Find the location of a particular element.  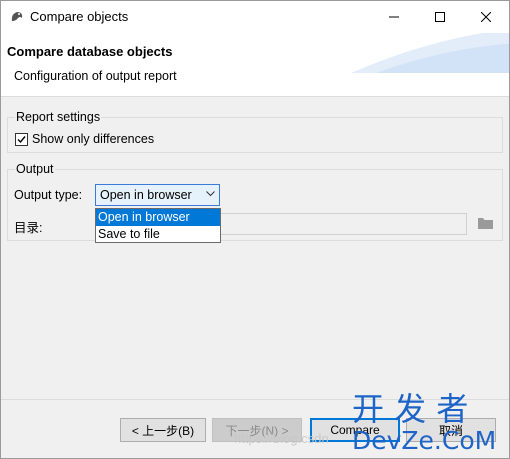

maximize-button is located at coordinates (440, 17).